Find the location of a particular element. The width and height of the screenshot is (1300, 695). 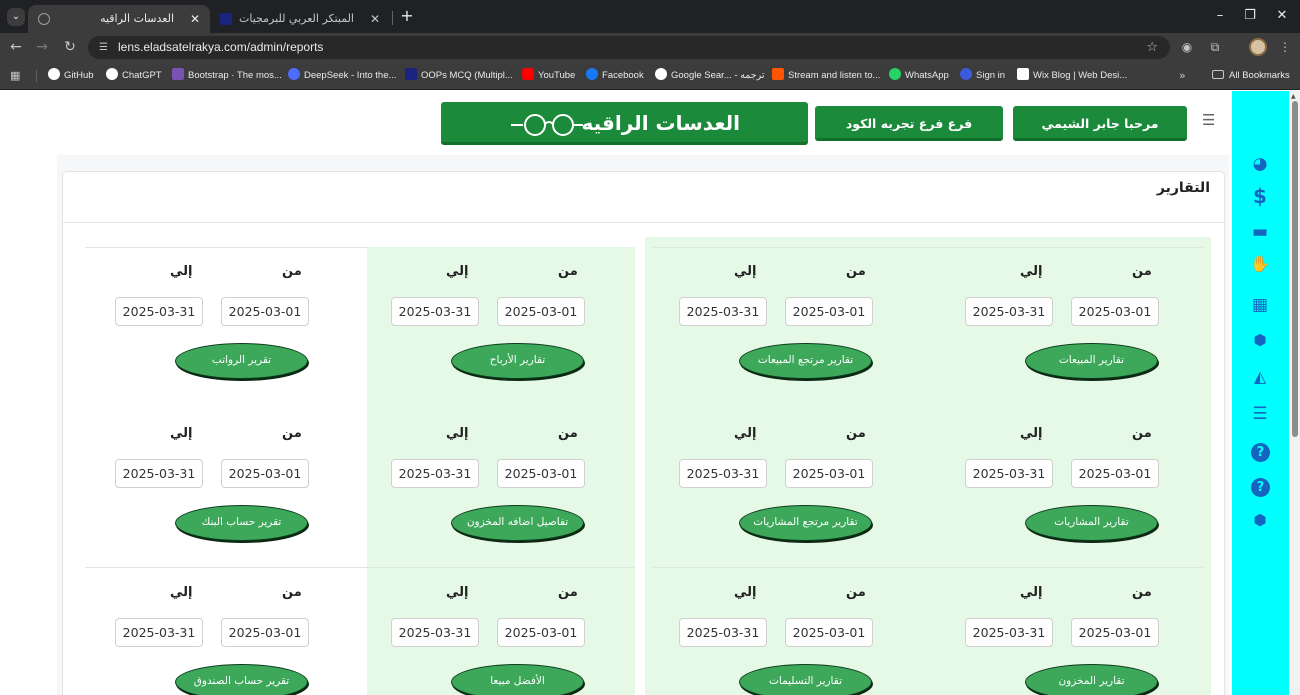

scroll-up-arrow-icon: ▲ is located at coordinates (1293, 96).